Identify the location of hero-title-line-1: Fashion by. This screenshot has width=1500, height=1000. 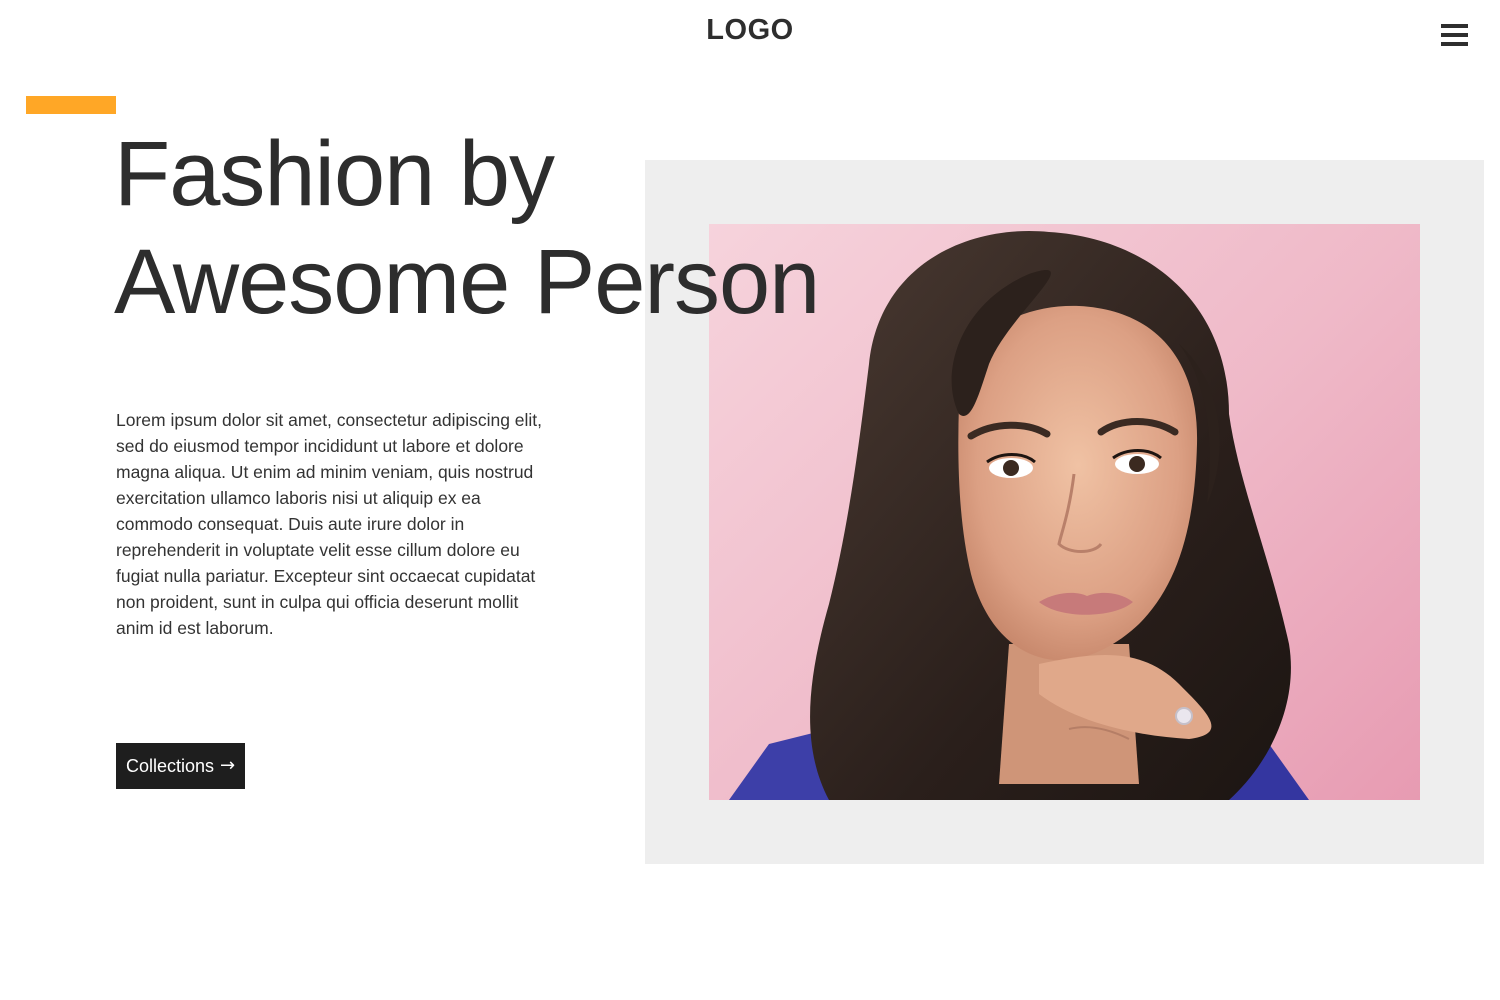
(334, 174).